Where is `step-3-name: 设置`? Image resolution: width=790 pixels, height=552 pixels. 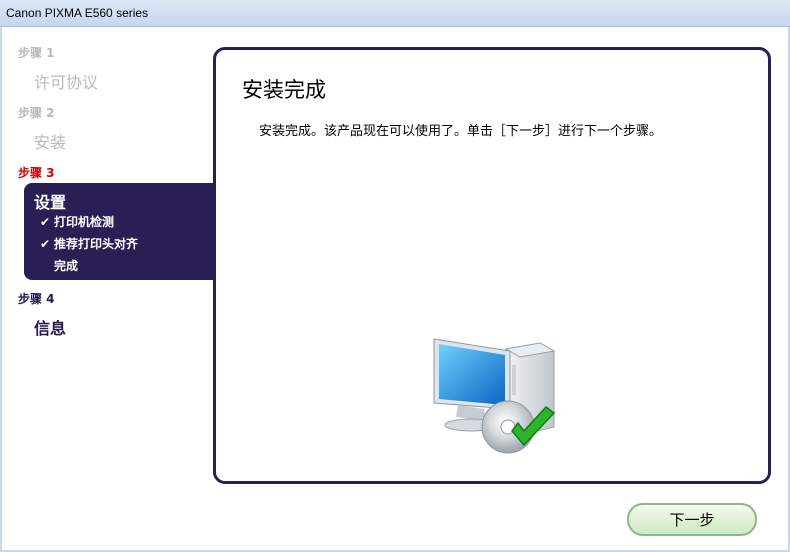 step-3-name: 设置 is located at coordinates (50, 202).